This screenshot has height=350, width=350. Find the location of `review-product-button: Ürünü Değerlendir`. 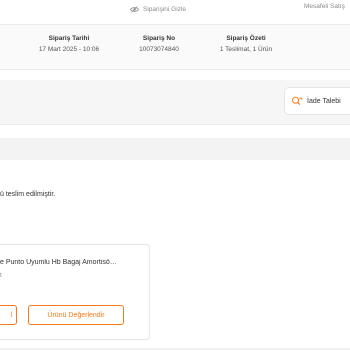

review-product-button: Ürünü Değerlendir is located at coordinates (76, 315).